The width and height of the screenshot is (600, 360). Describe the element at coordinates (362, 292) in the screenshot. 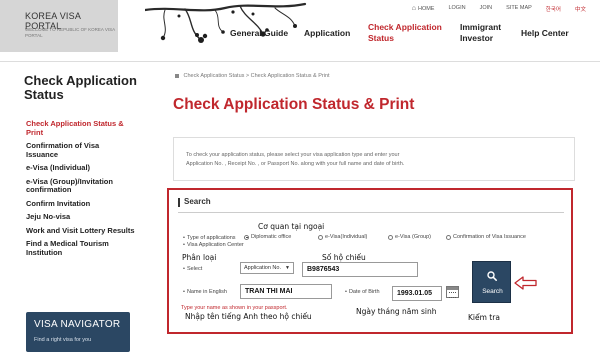

I see `date-of-birth-label: Date of Birth` at that location.